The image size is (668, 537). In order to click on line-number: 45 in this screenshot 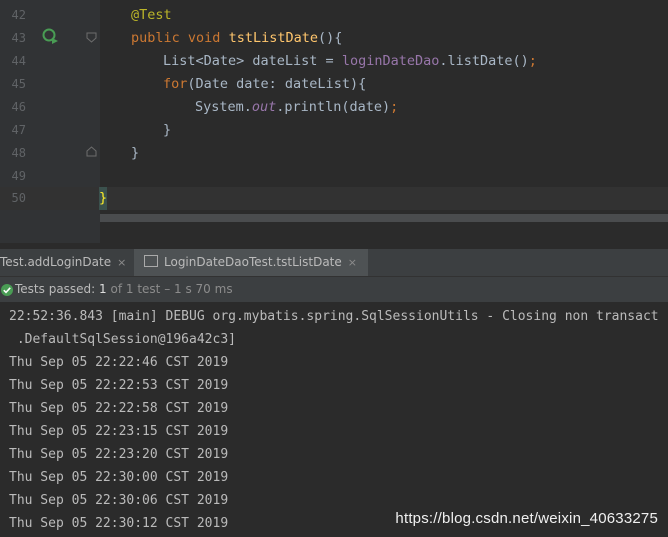, I will do `click(18, 84)`.